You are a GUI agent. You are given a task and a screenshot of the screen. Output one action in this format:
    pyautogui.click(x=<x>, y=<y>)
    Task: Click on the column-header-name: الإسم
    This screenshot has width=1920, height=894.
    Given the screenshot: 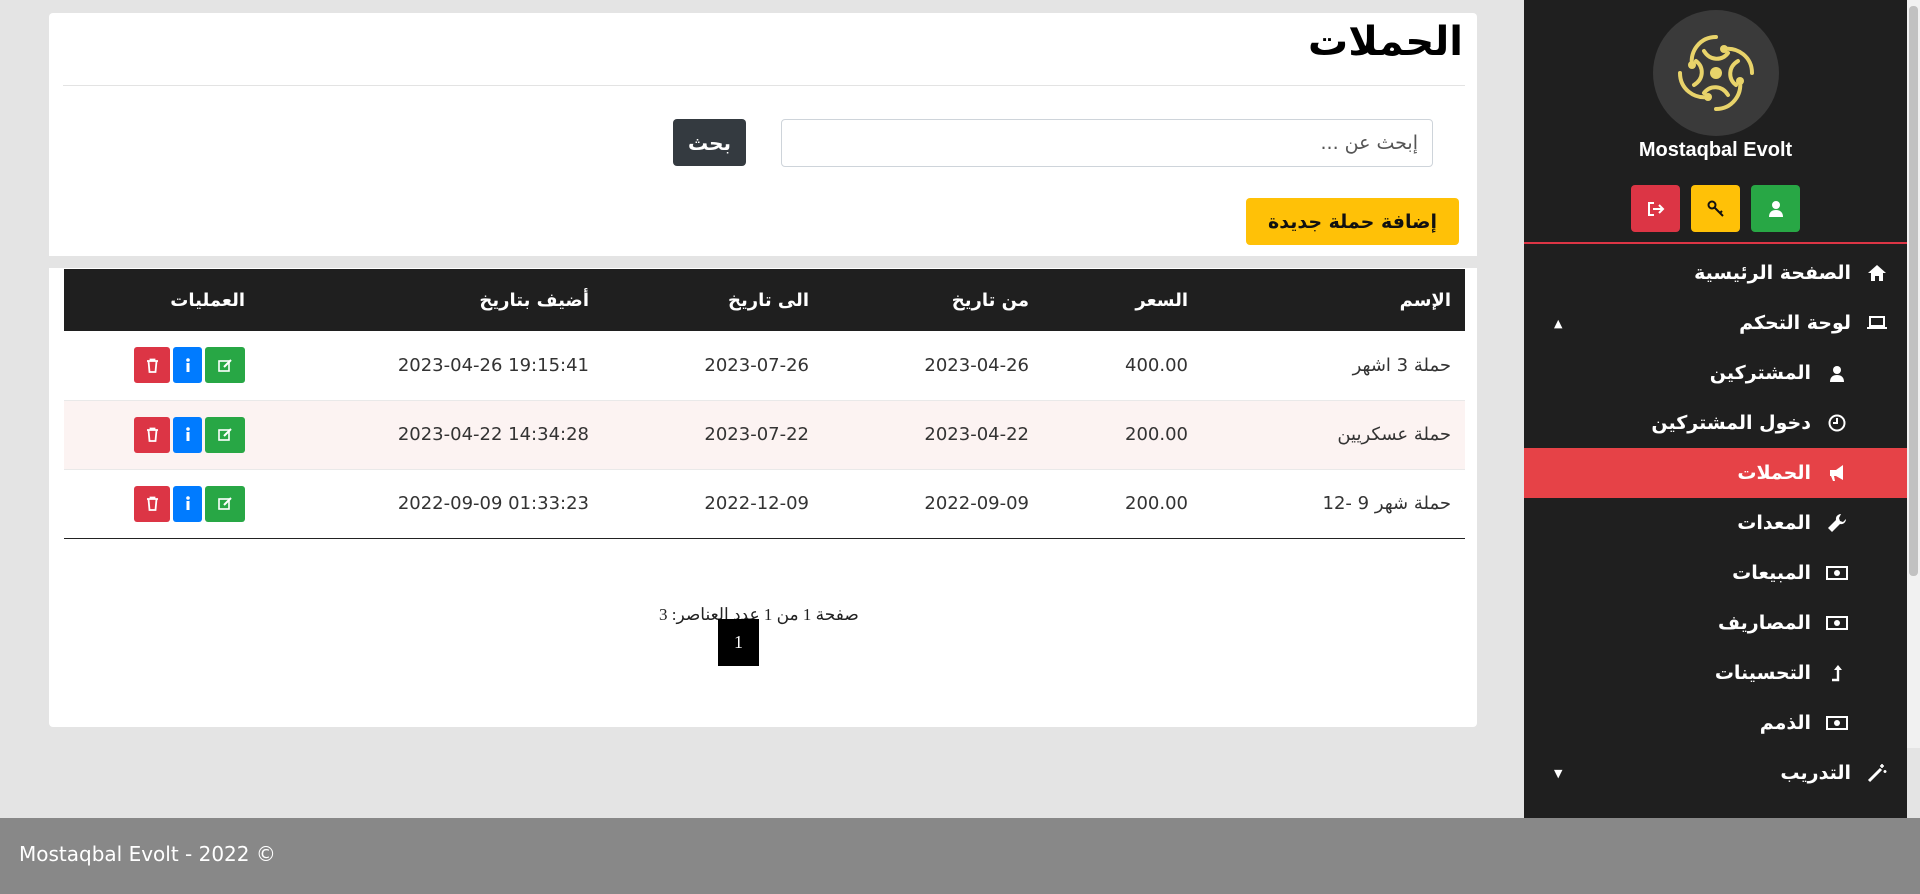 What is the action you would take?
    pyautogui.click(x=1333, y=300)
    